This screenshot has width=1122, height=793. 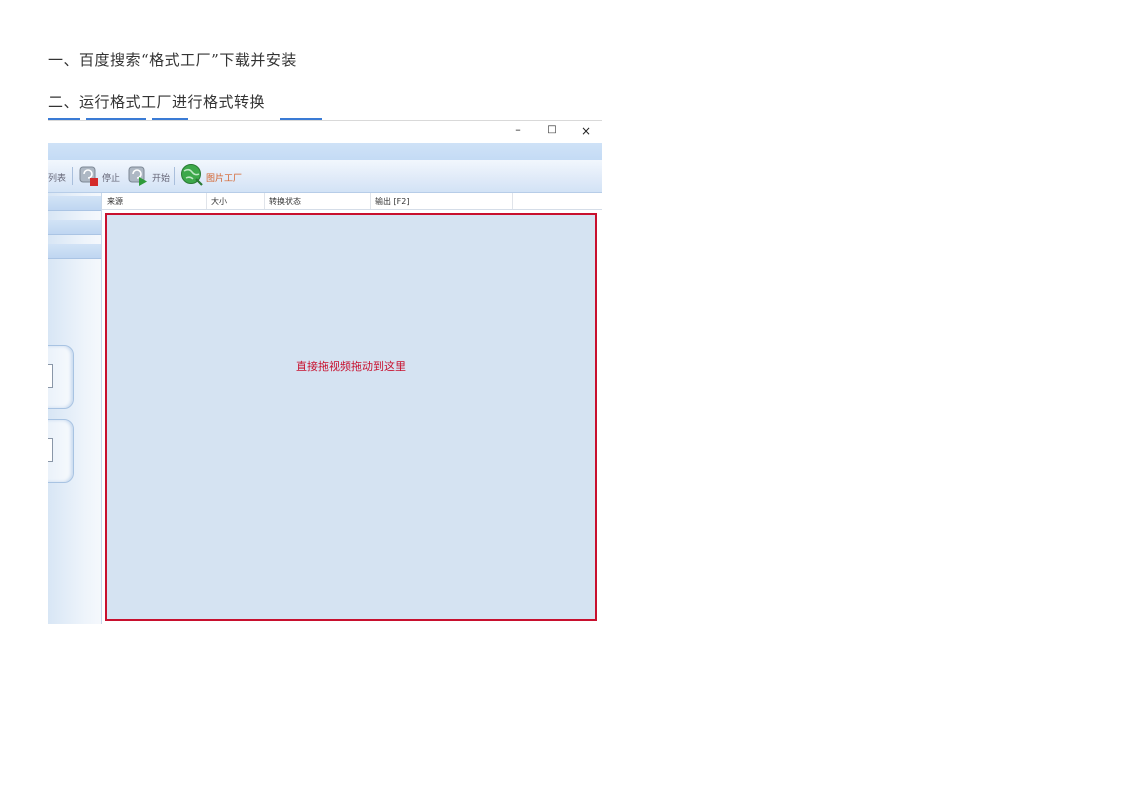 What do you see at coordinates (518, 129) in the screenshot?
I see `minimize-button: –` at bounding box center [518, 129].